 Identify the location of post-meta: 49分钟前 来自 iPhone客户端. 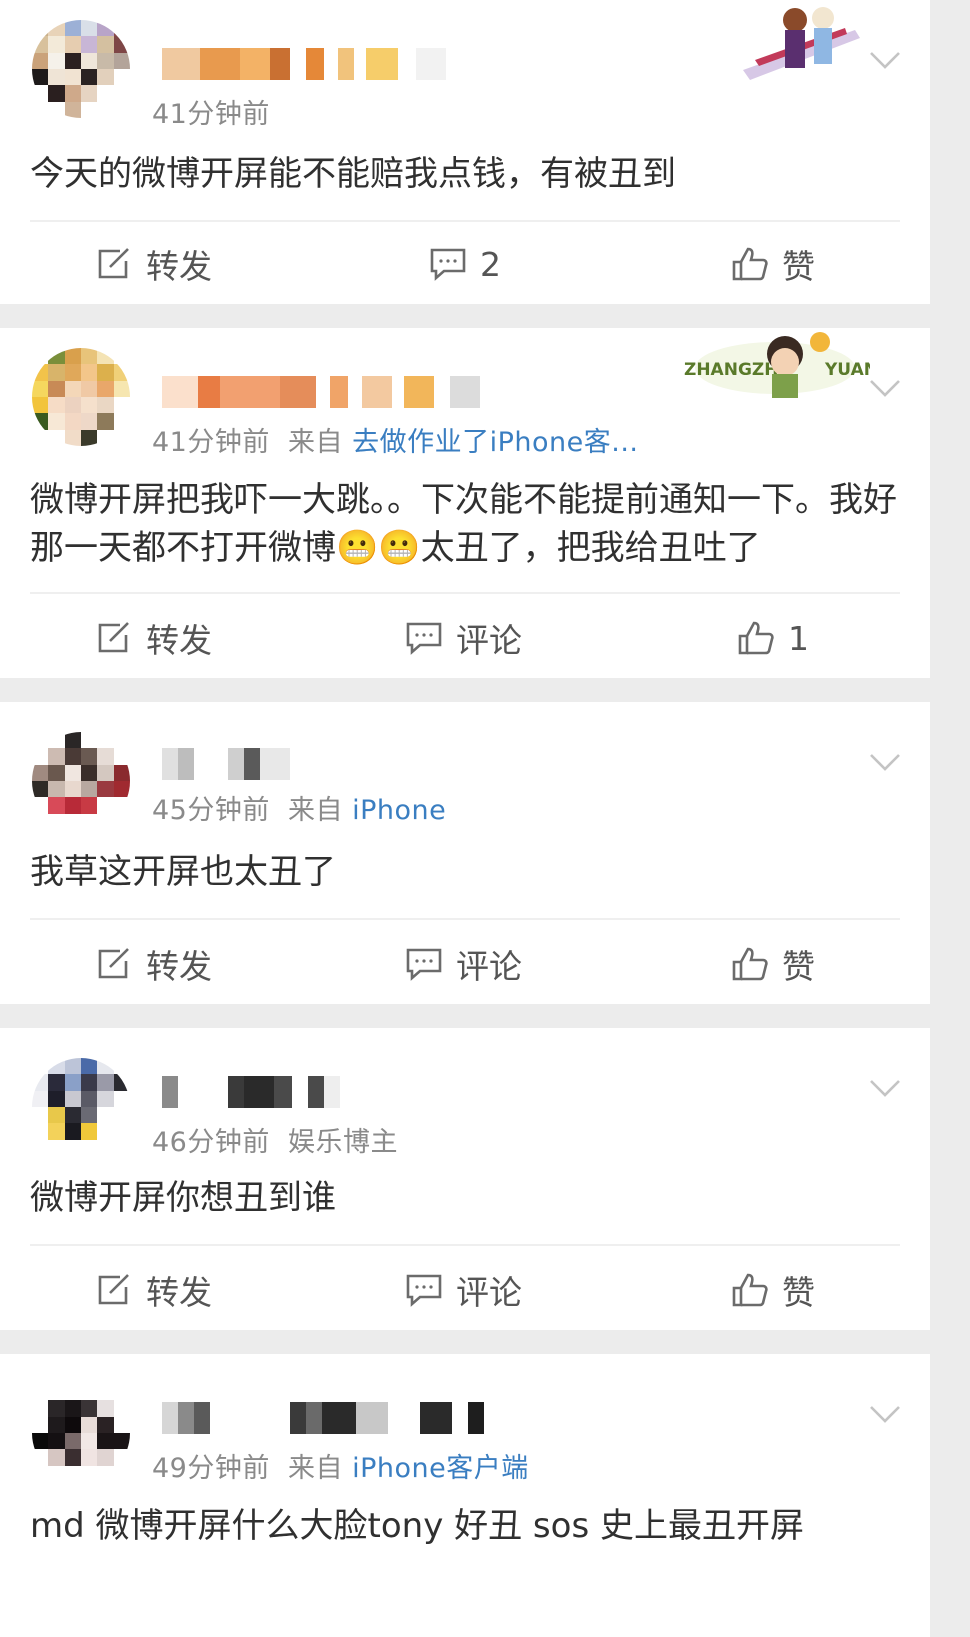
(340, 1465).